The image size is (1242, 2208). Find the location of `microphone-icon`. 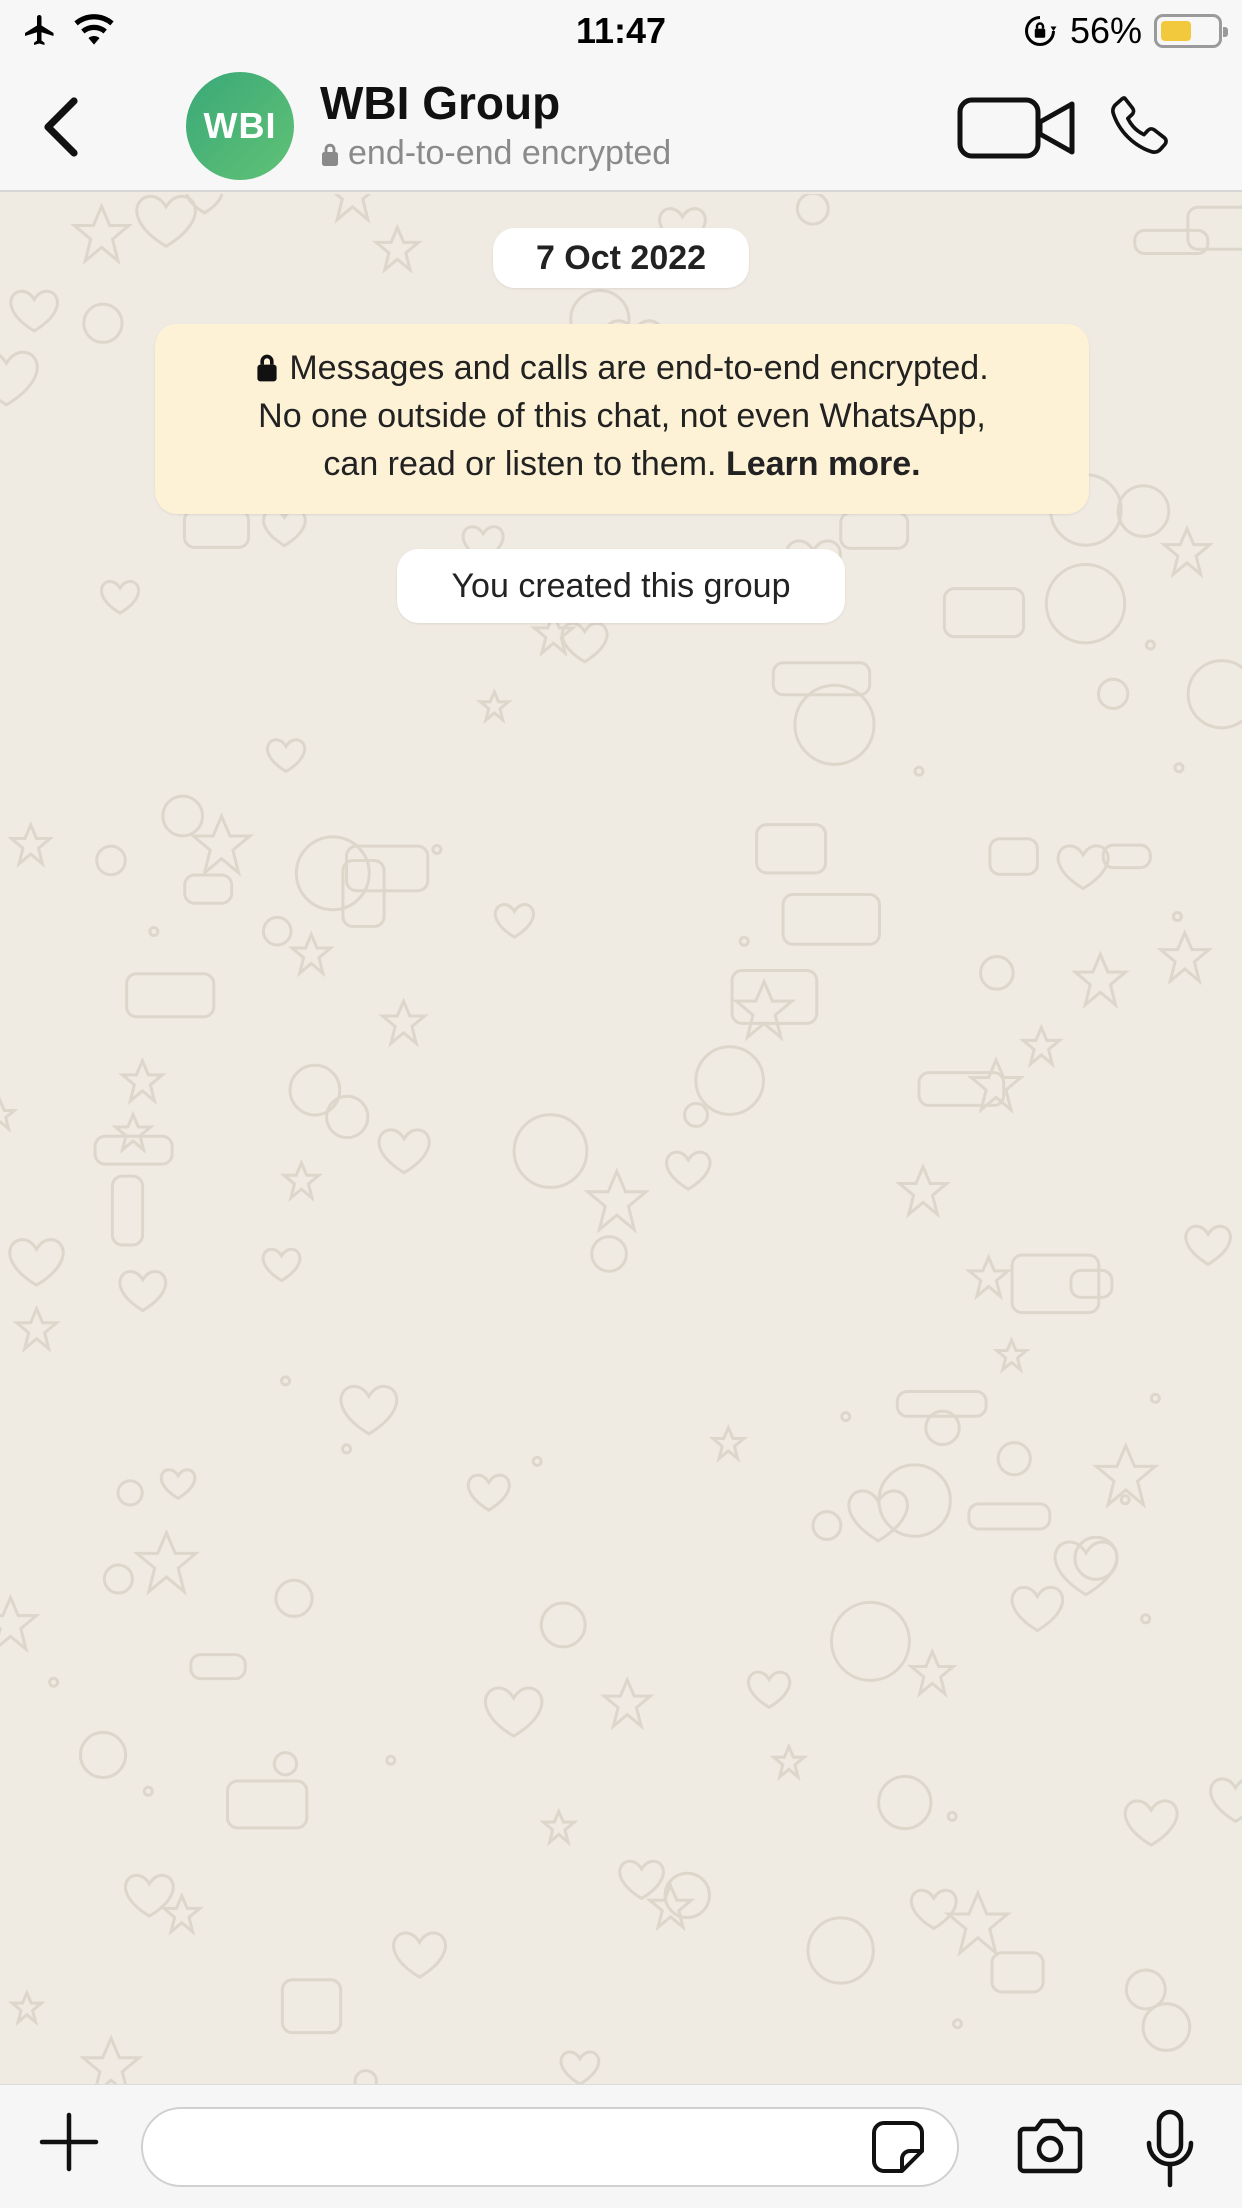

microphone-icon is located at coordinates (1170, 2148).